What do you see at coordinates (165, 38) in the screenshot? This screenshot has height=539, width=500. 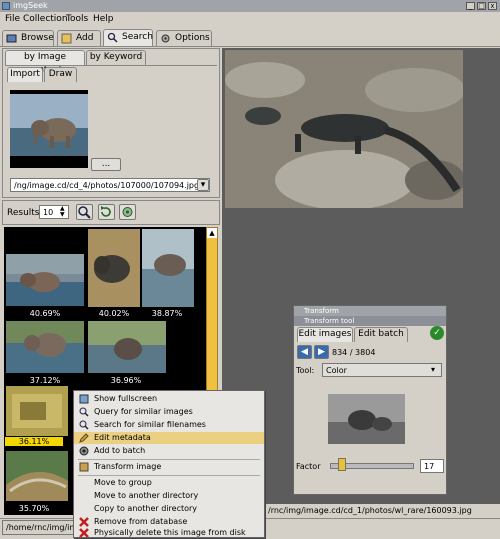 I see `options-icon` at bounding box center [165, 38].